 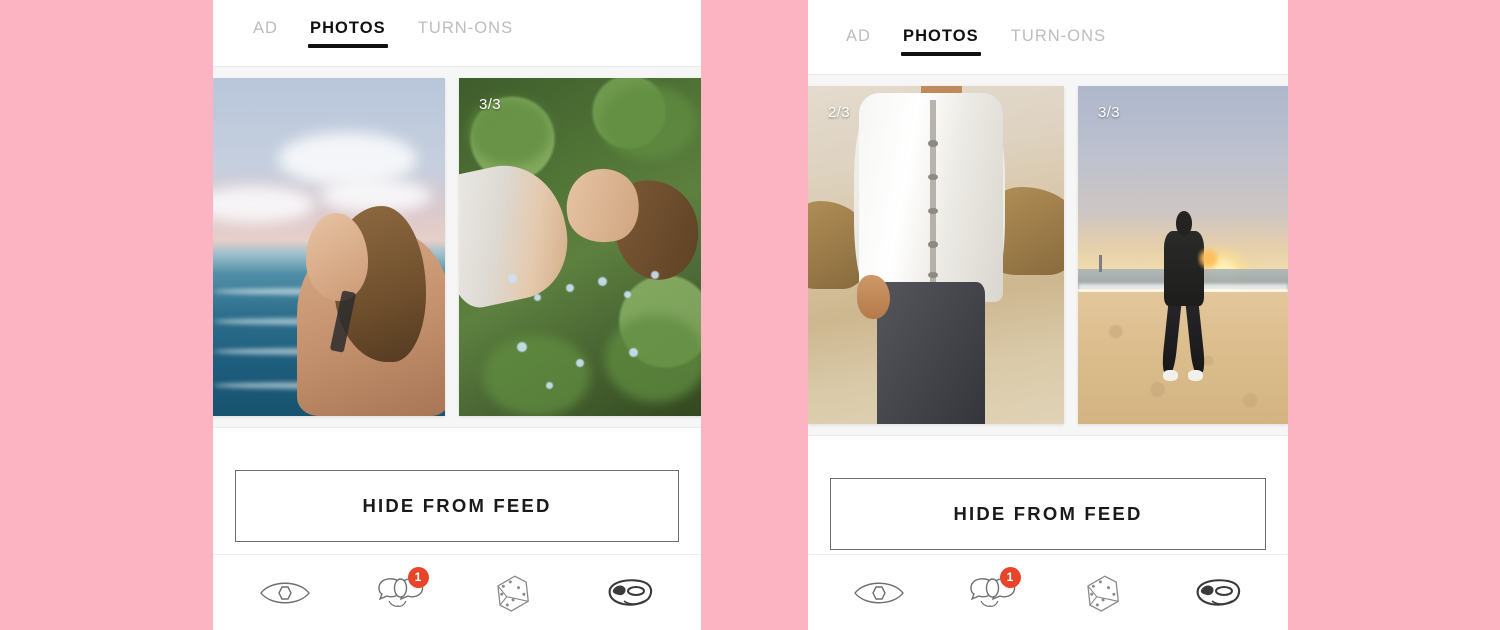 What do you see at coordinates (839, 112) in the screenshot?
I see `photo-counter: 2/3` at bounding box center [839, 112].